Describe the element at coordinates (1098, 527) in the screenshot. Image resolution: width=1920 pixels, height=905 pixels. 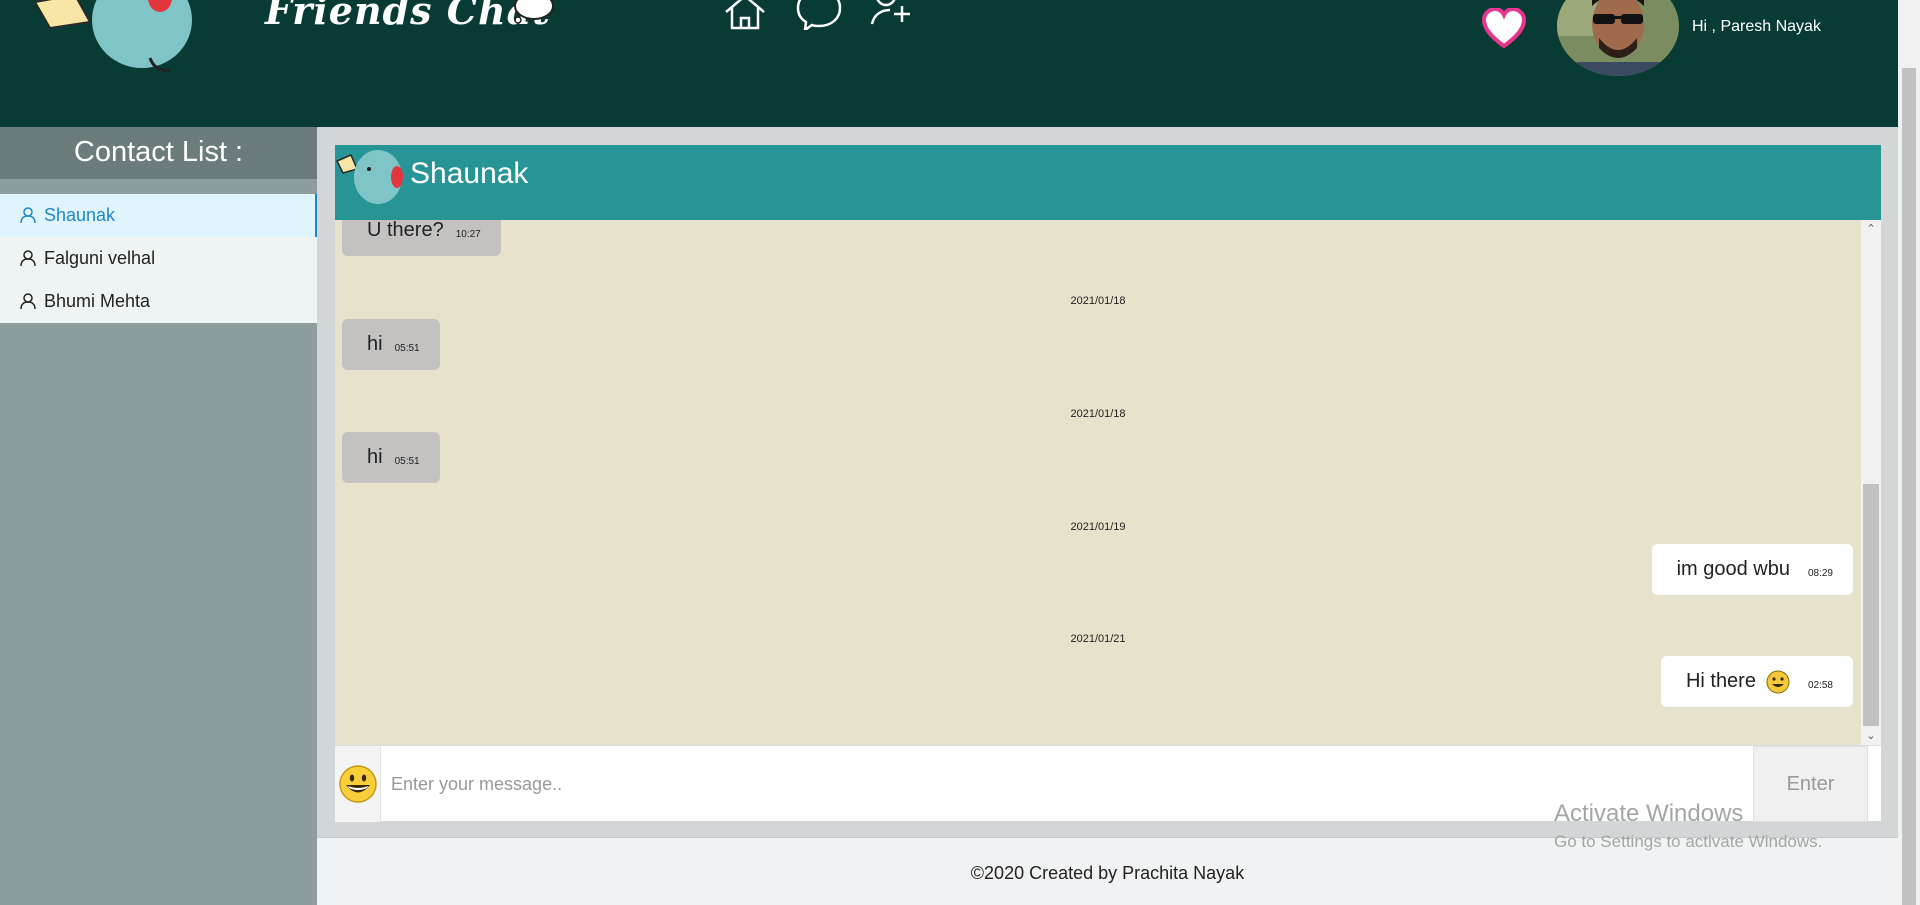
I see `date-separator: 2021/01/19` at that location.